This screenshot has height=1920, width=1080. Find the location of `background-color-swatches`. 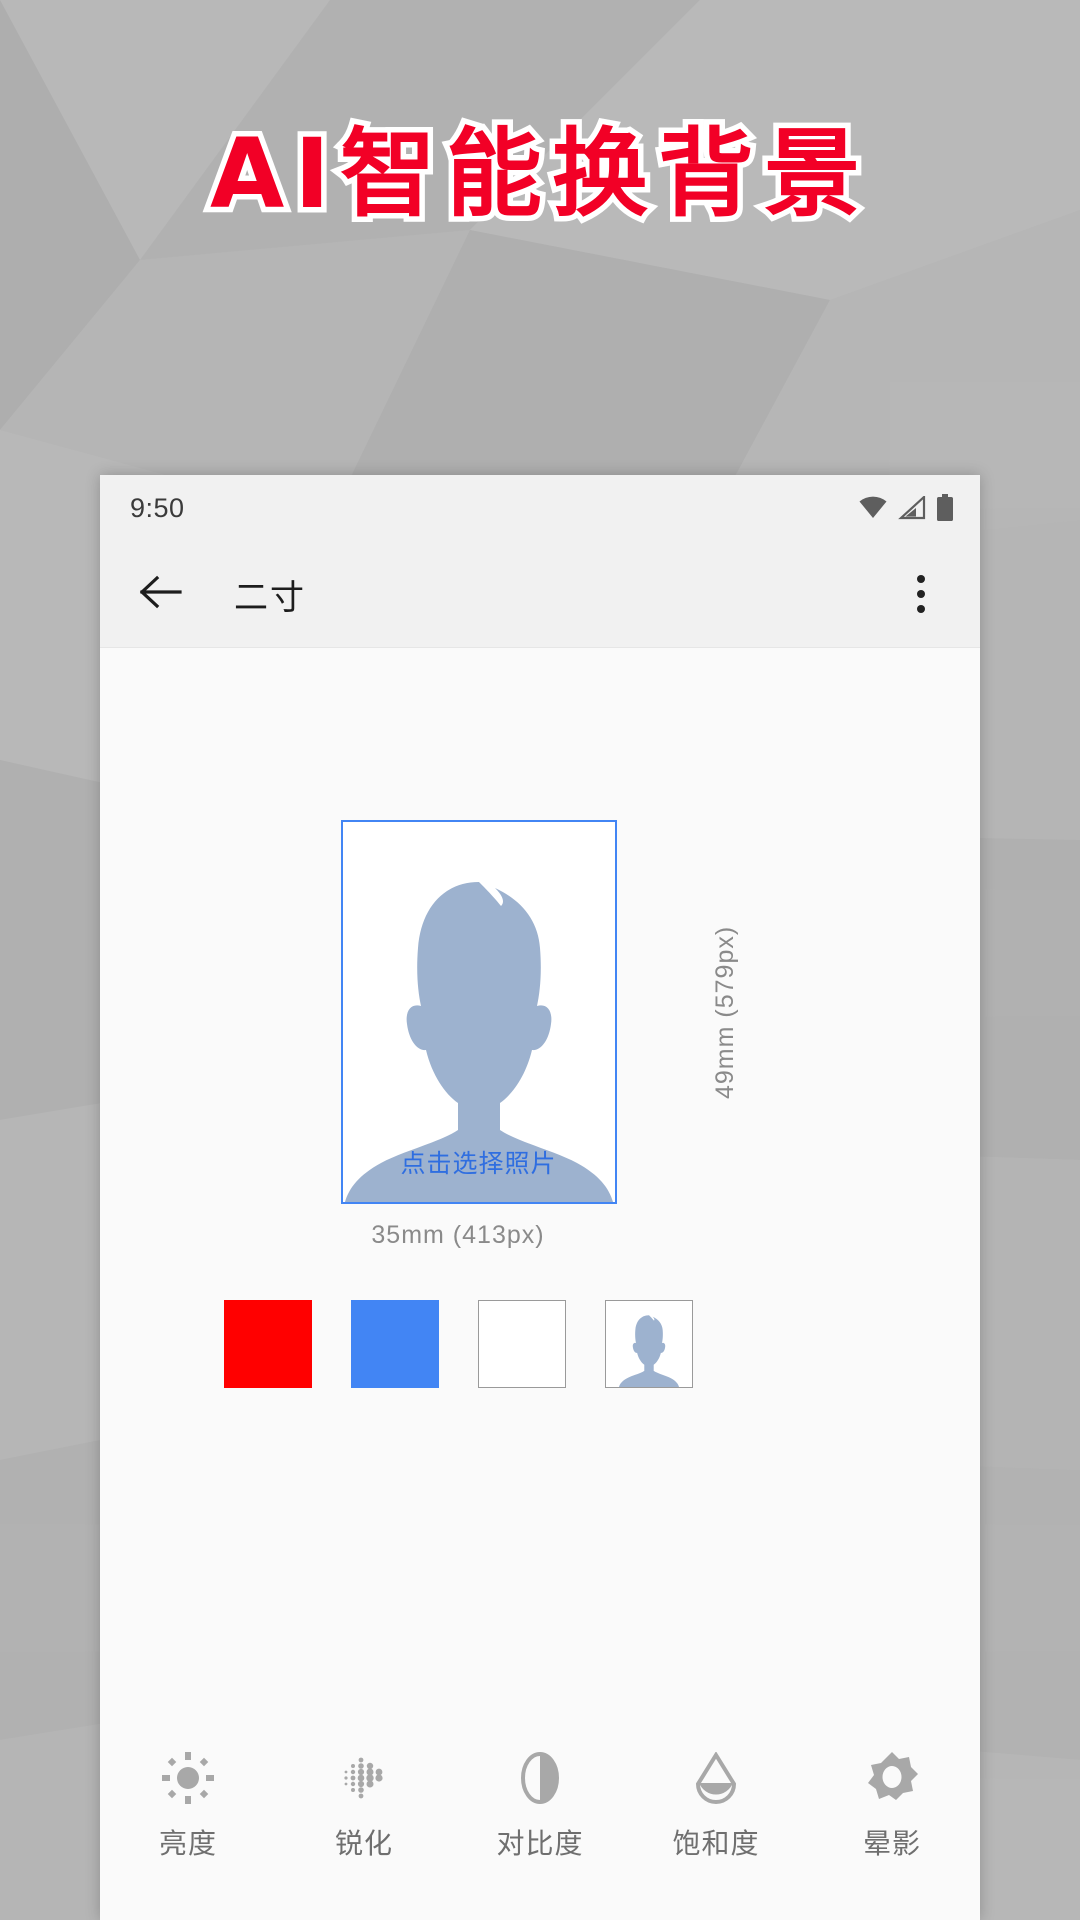

background-color-swatches is located at coordinates (458, 1344).